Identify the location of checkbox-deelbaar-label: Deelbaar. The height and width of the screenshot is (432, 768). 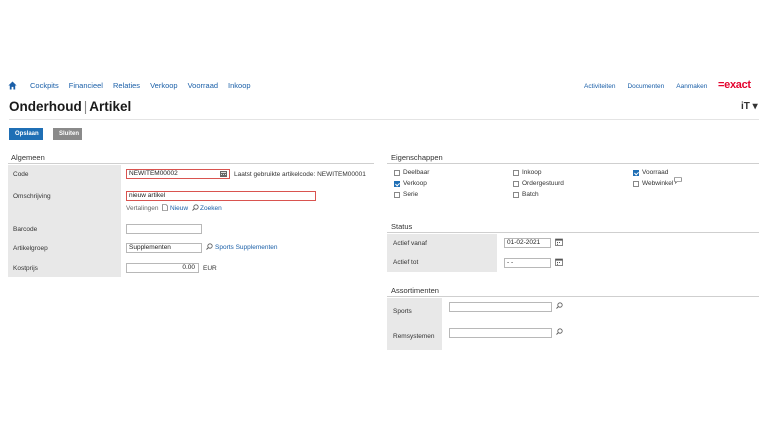
(416, 172).